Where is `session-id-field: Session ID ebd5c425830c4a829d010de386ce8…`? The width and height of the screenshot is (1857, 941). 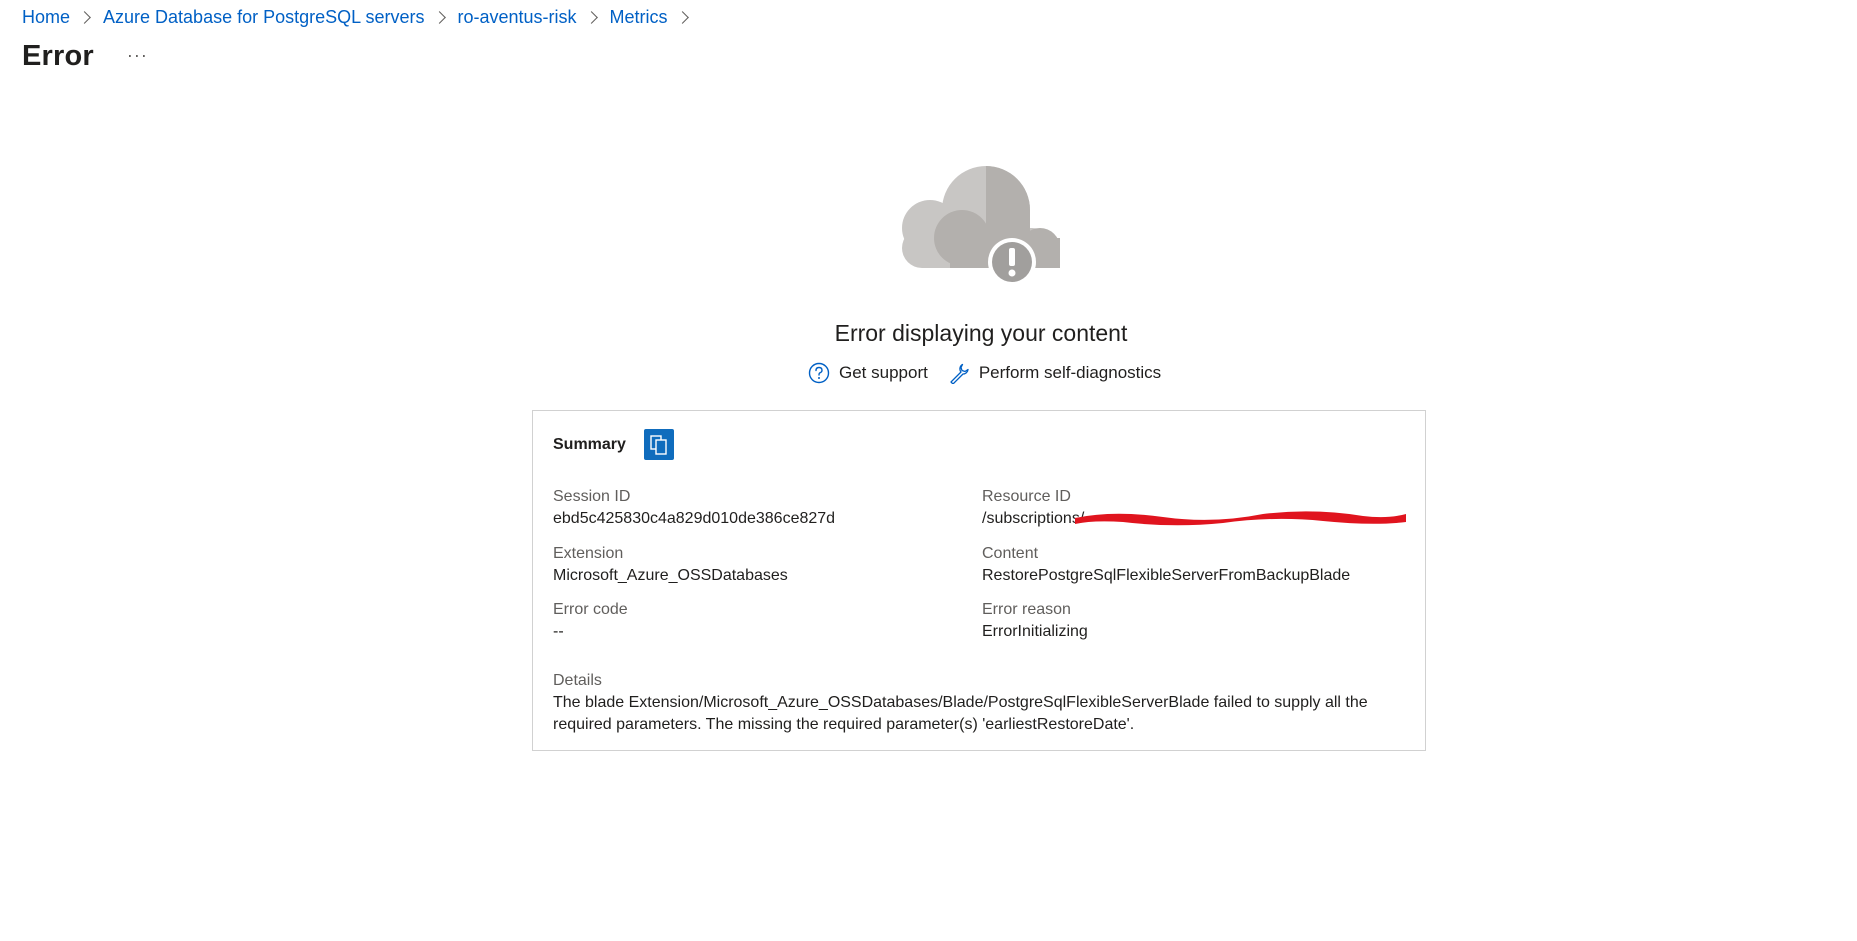 session-id-field: Session ID ebd5c425830c4a829d010de386ce8… is located at coordinates (694, 508).